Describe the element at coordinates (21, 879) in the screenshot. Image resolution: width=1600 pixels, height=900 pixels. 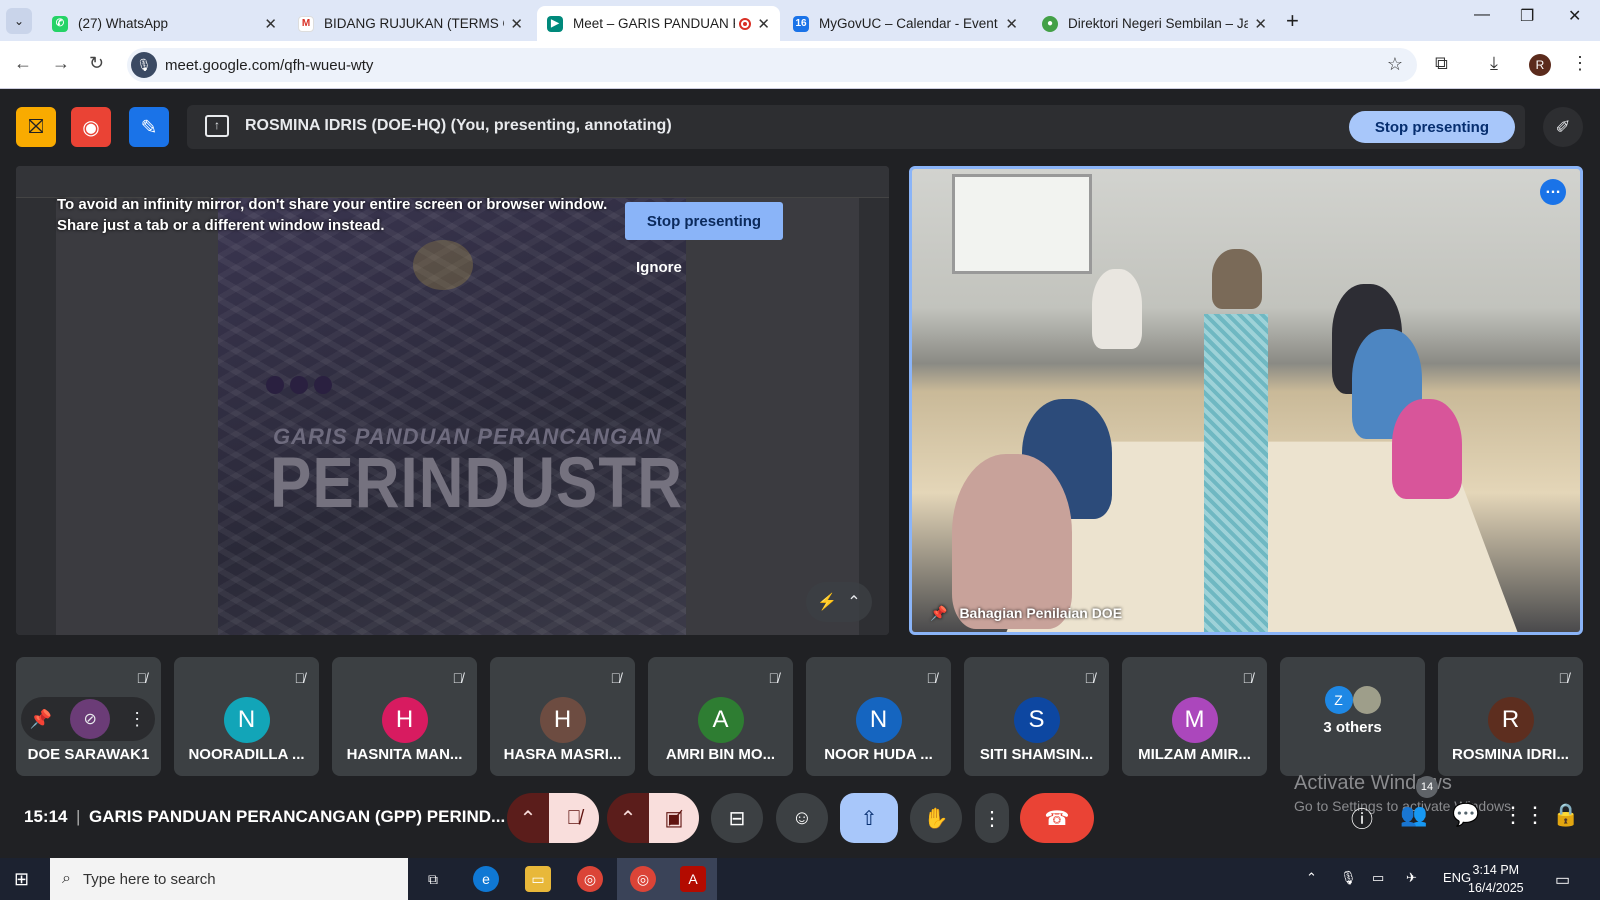
I see `windows-start-icon: ⊞` at that location.